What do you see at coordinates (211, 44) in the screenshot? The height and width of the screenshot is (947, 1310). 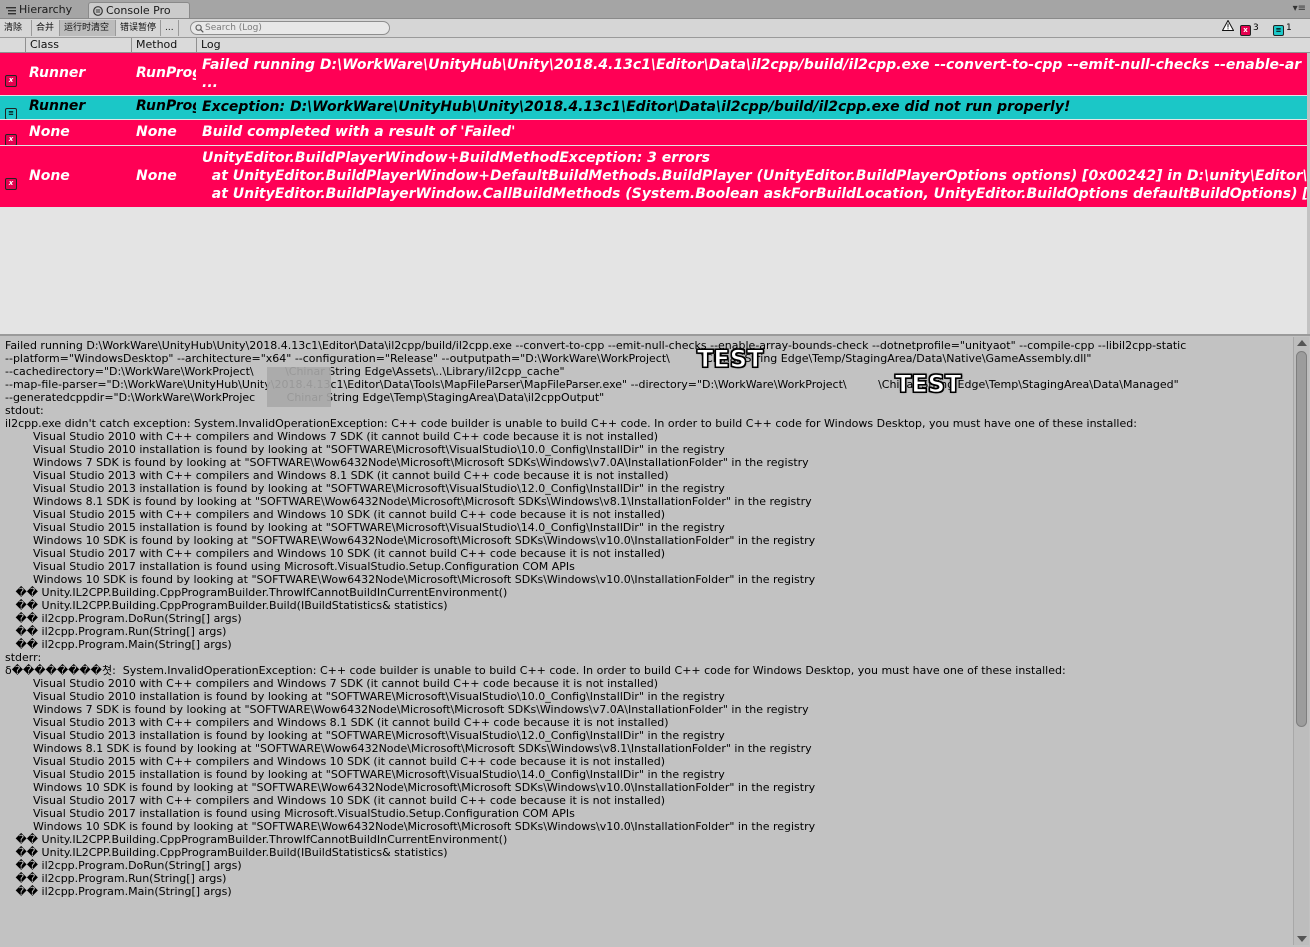 I see `log-column-label: Log` at bounding box center [211, 44].